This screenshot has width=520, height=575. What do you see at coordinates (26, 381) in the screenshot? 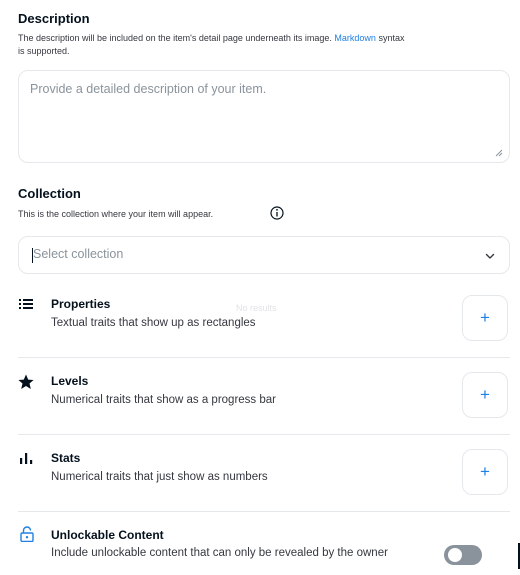
I see `star-icon` at bounding box center [26, 381].